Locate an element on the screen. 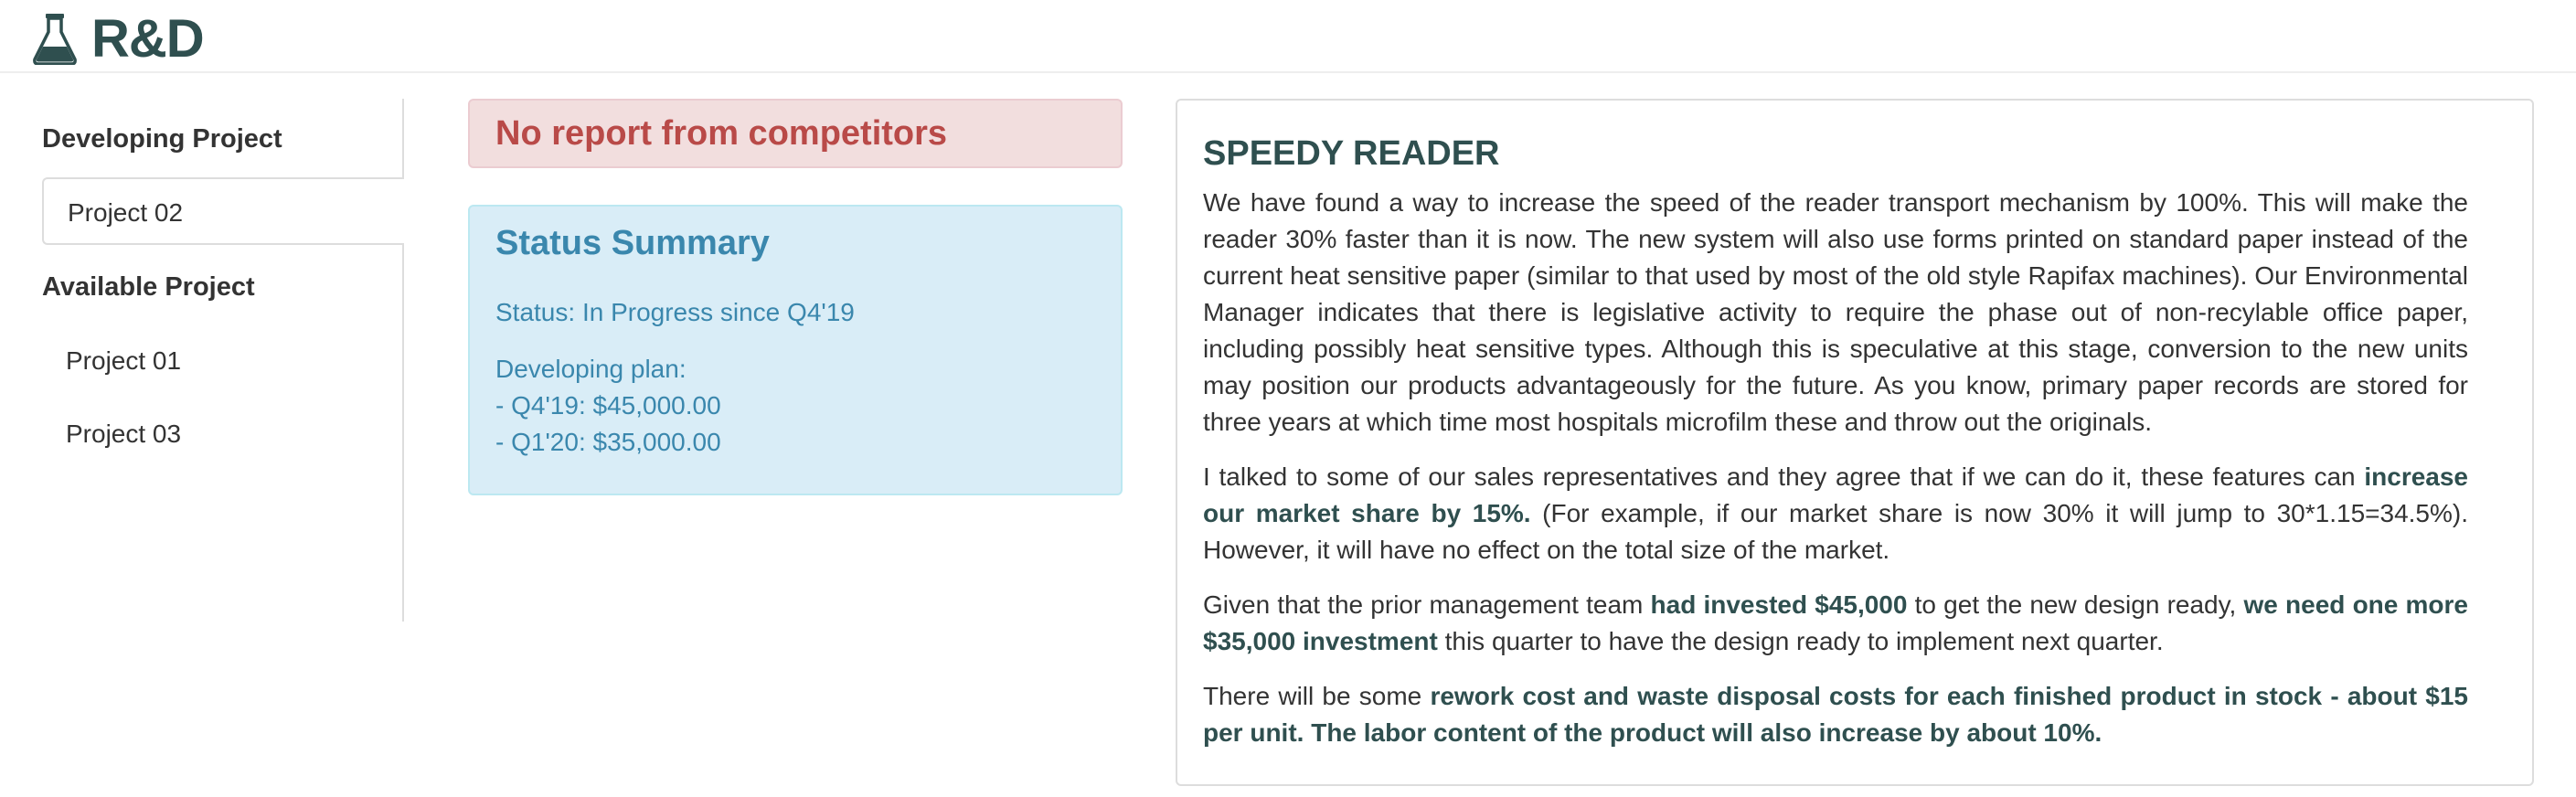  sidebar-item-project-03: Project 03 is located at coordinates (223, 434).